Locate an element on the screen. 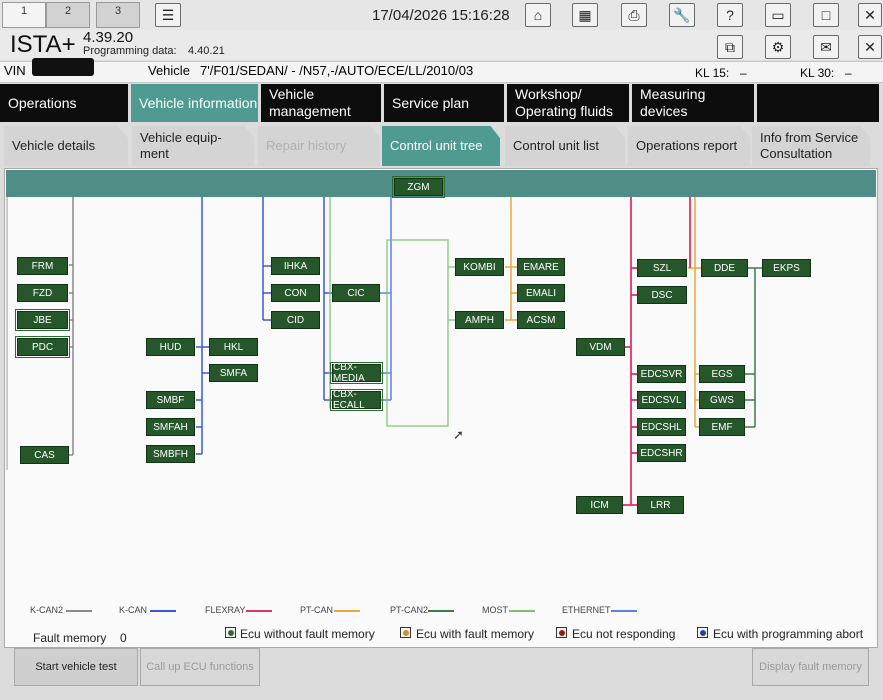 Image resolution: width=883 pixels, height=700 pixels. ecu-smbfh: SMBFH is located at coordinates (170, 454).